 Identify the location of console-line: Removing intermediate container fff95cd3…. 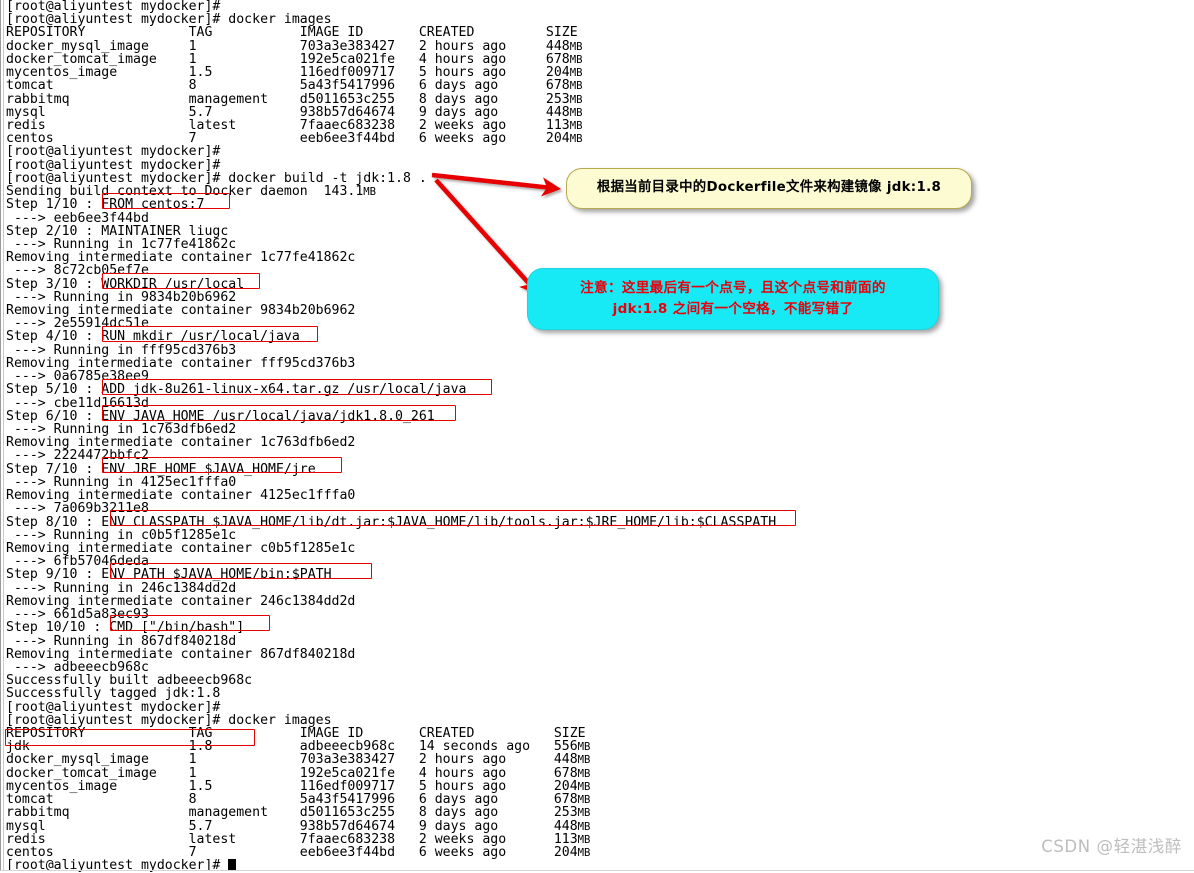
(181, 363).